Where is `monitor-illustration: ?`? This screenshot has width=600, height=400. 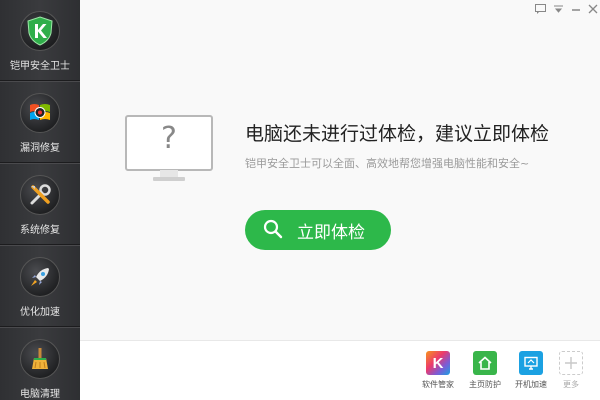 monitor-illustration: ? is located at coordinates (169, 150).